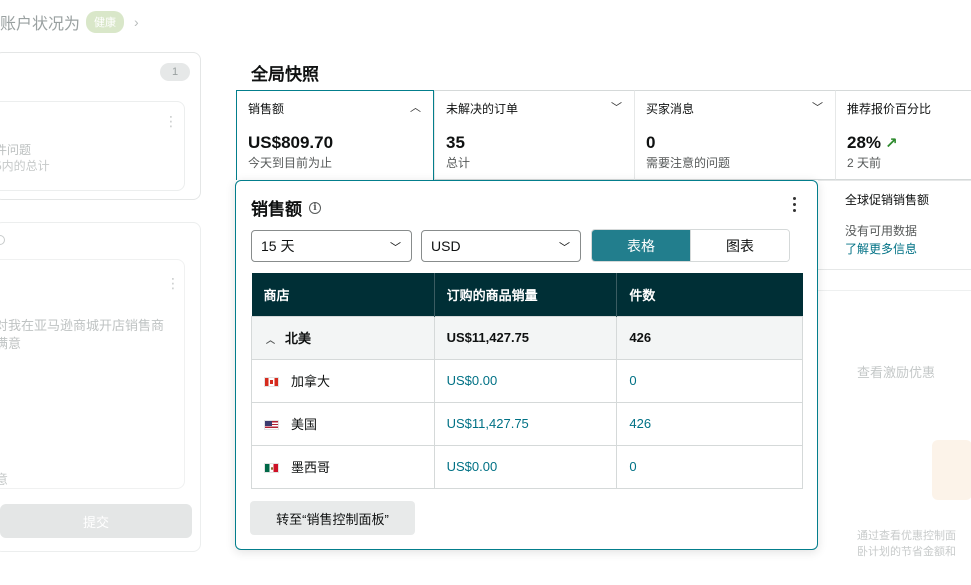 This screenshot has width=971, height=585. Describe the element at coordinates (534, 135) in the screenshot. I see `metric-open-orders: 未解决的订单 ﹀ 35 总计` at that location.